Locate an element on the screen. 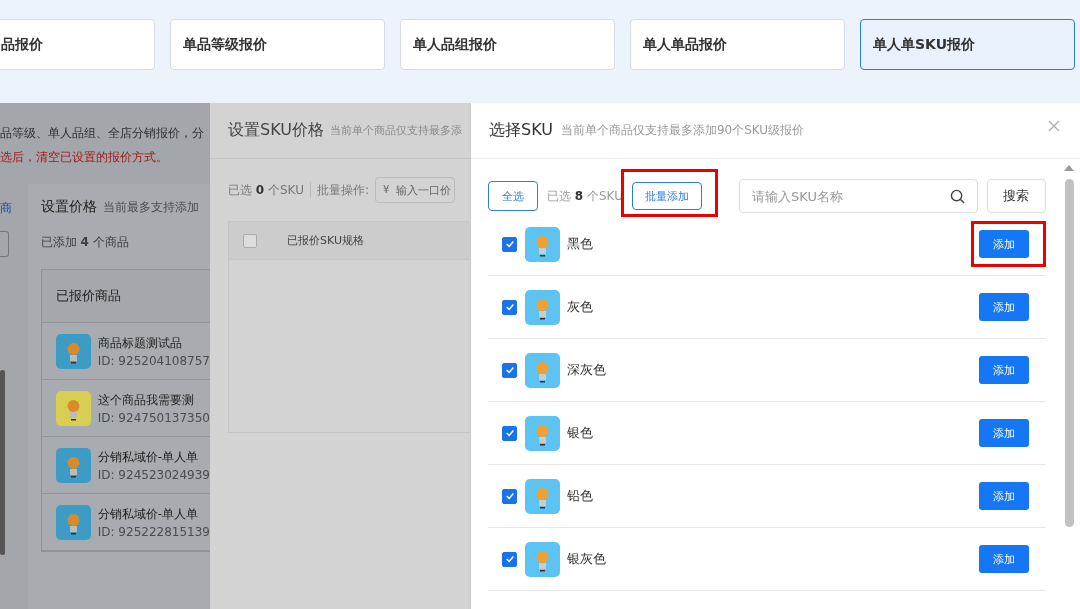  tab: 单人单SKU报价 is located at coordinates (967, 44).